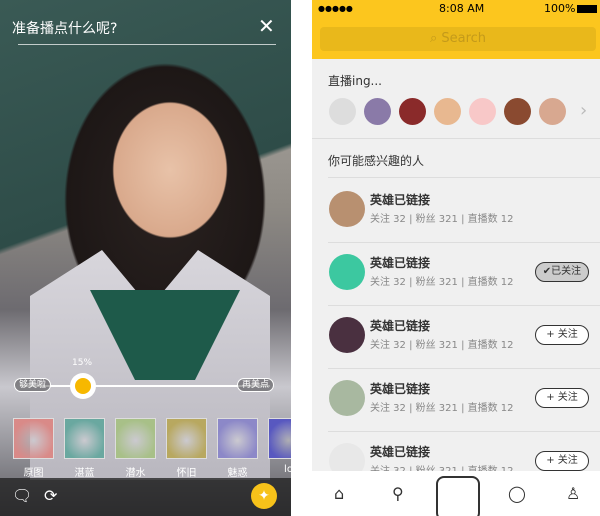  I want to click on filter-label: 魅惑, so click(237, 473).